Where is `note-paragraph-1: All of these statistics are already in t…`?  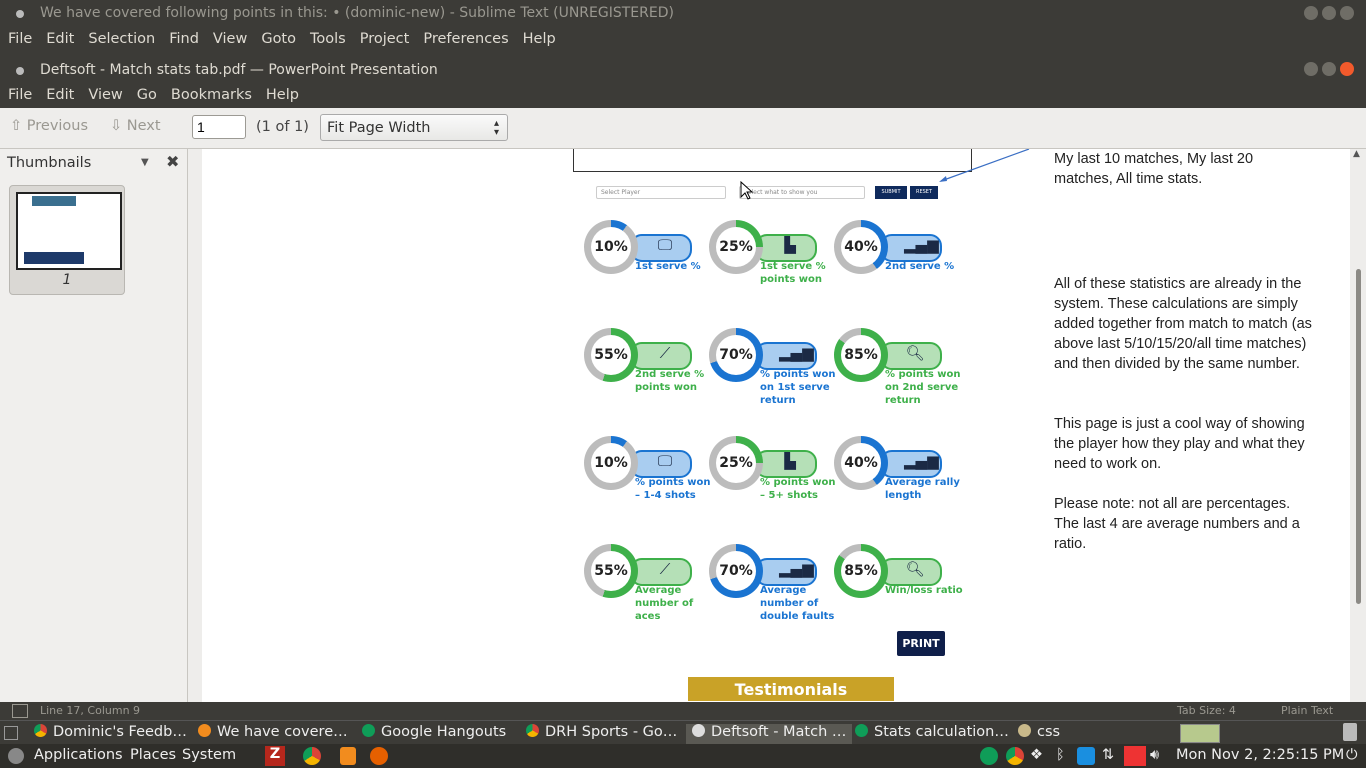
note-paragraph-1: All of these statistics are already in t… is located at coordinates (1183, 324).